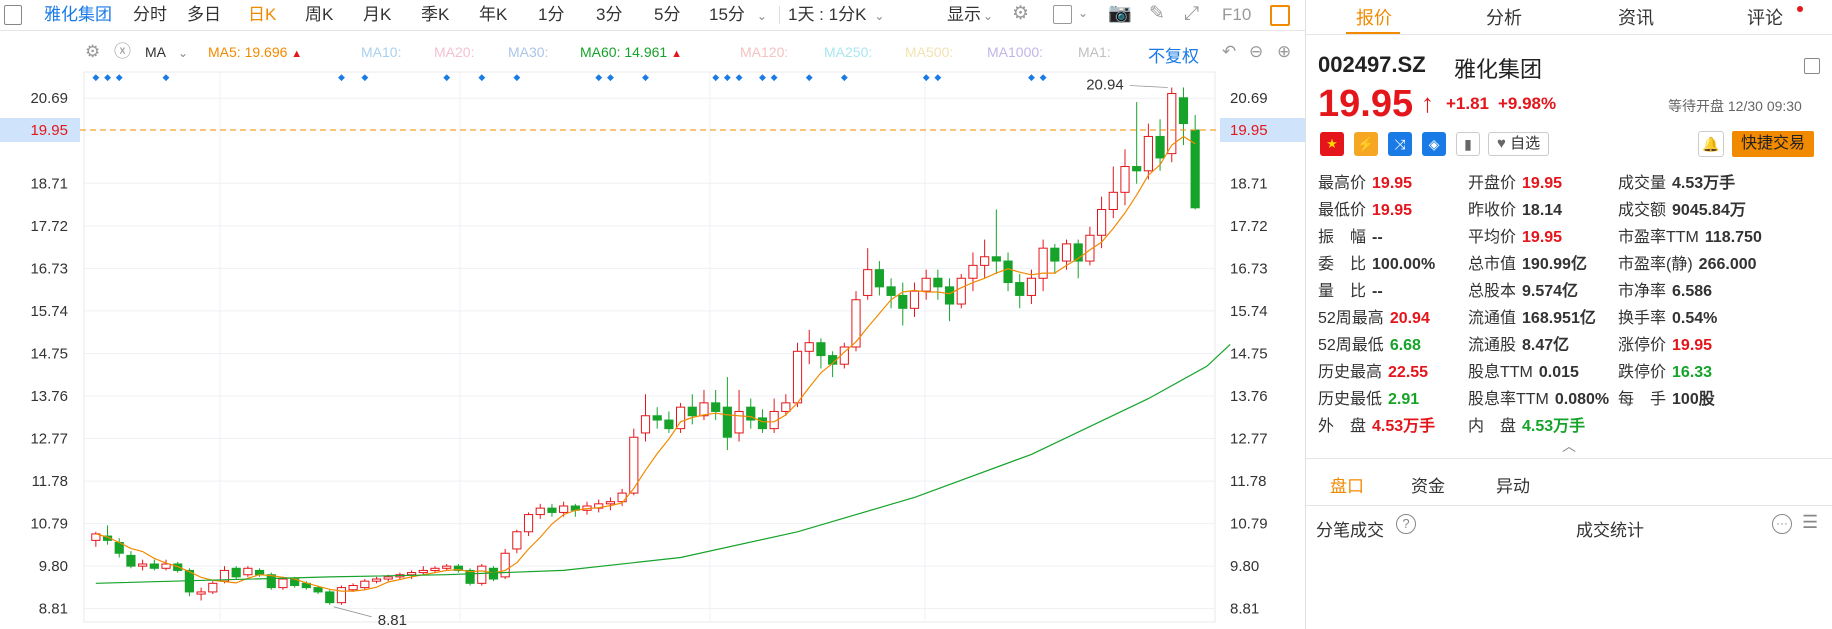 This screenshot has width=1832, height=629. I want to click on period-tab-intraday: 分时, so click(150, 15).